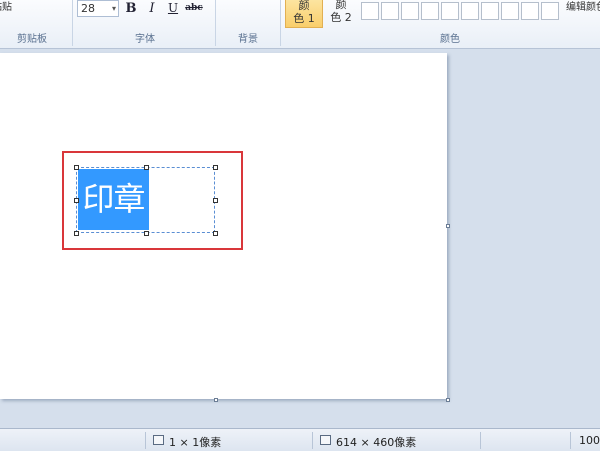 The image size is (600, 451). Describe the element at coordinates (194, 8) in the screenshot. I see `strikethrough-button: abc` at that location.